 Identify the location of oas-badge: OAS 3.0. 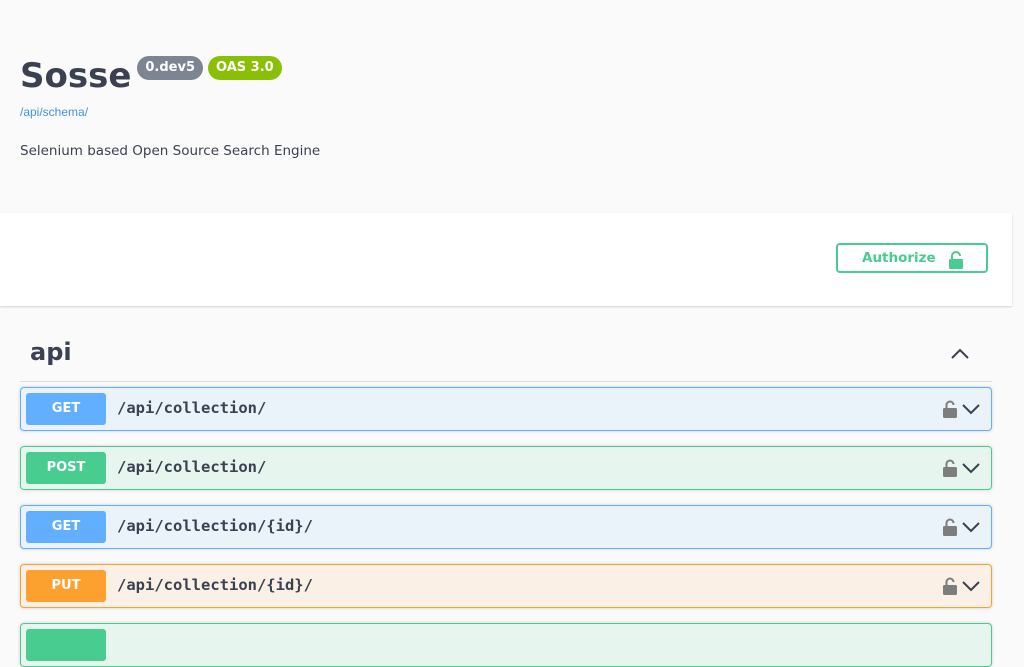
(245, 68).